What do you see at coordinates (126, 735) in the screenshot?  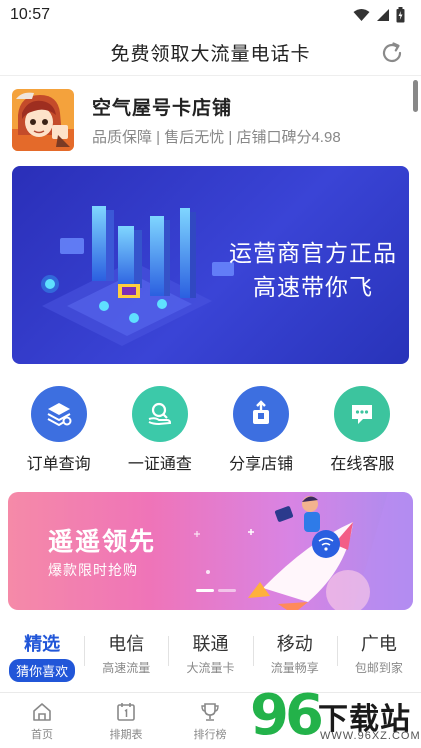 I see `nav-label: 排期表` at bounding box center [126, 735].